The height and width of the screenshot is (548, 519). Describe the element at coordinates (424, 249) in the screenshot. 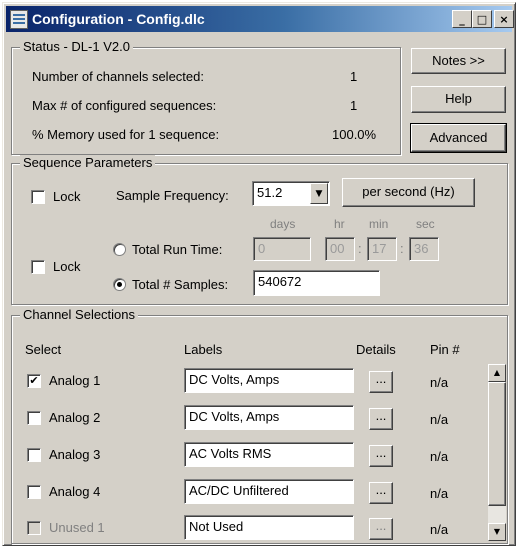

I see `run-time-sec-field: 36` at that location.